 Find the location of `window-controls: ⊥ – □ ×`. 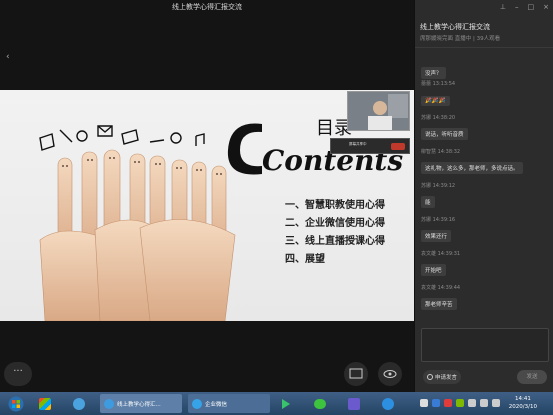

window-controls: ⊥ – □ × is located at coordinates (524, 7).